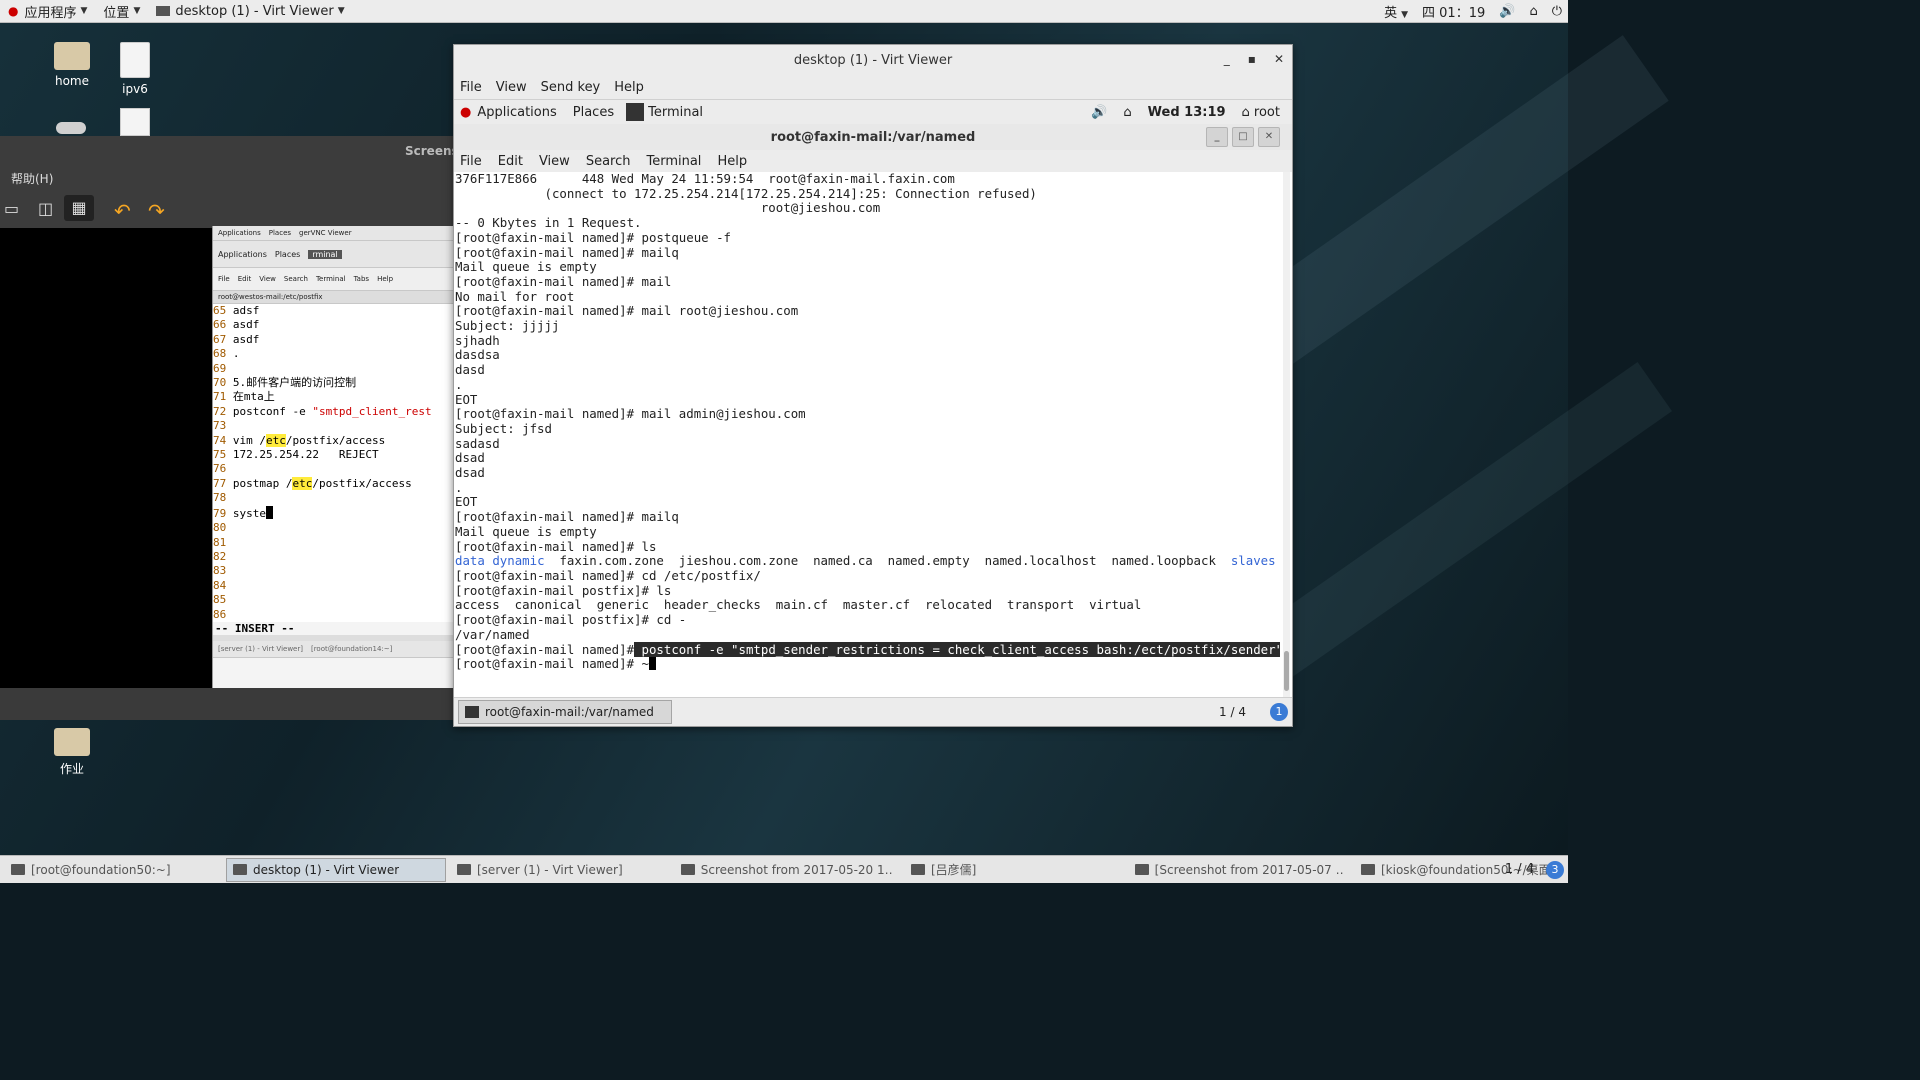 The width and height of the screenshot is (1920, 1080). I want to click on close-icon: ✕, so click(1279, 59).